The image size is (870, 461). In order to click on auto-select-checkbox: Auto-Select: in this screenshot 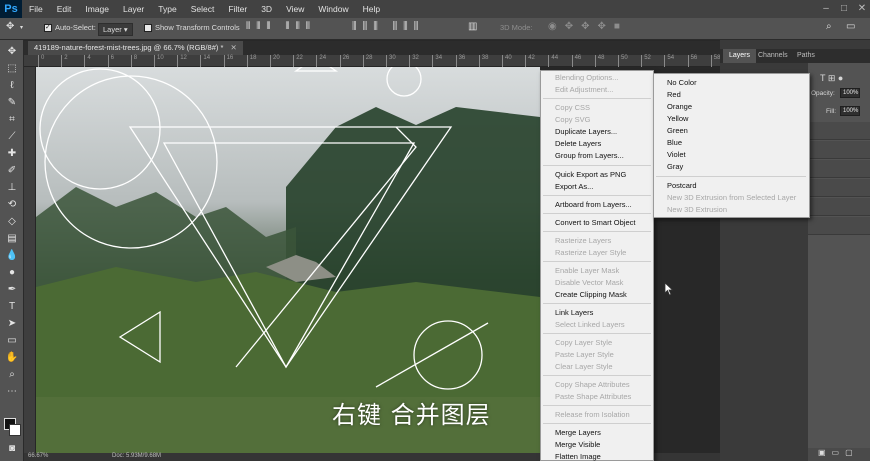, I will do `click(70, 28)`.